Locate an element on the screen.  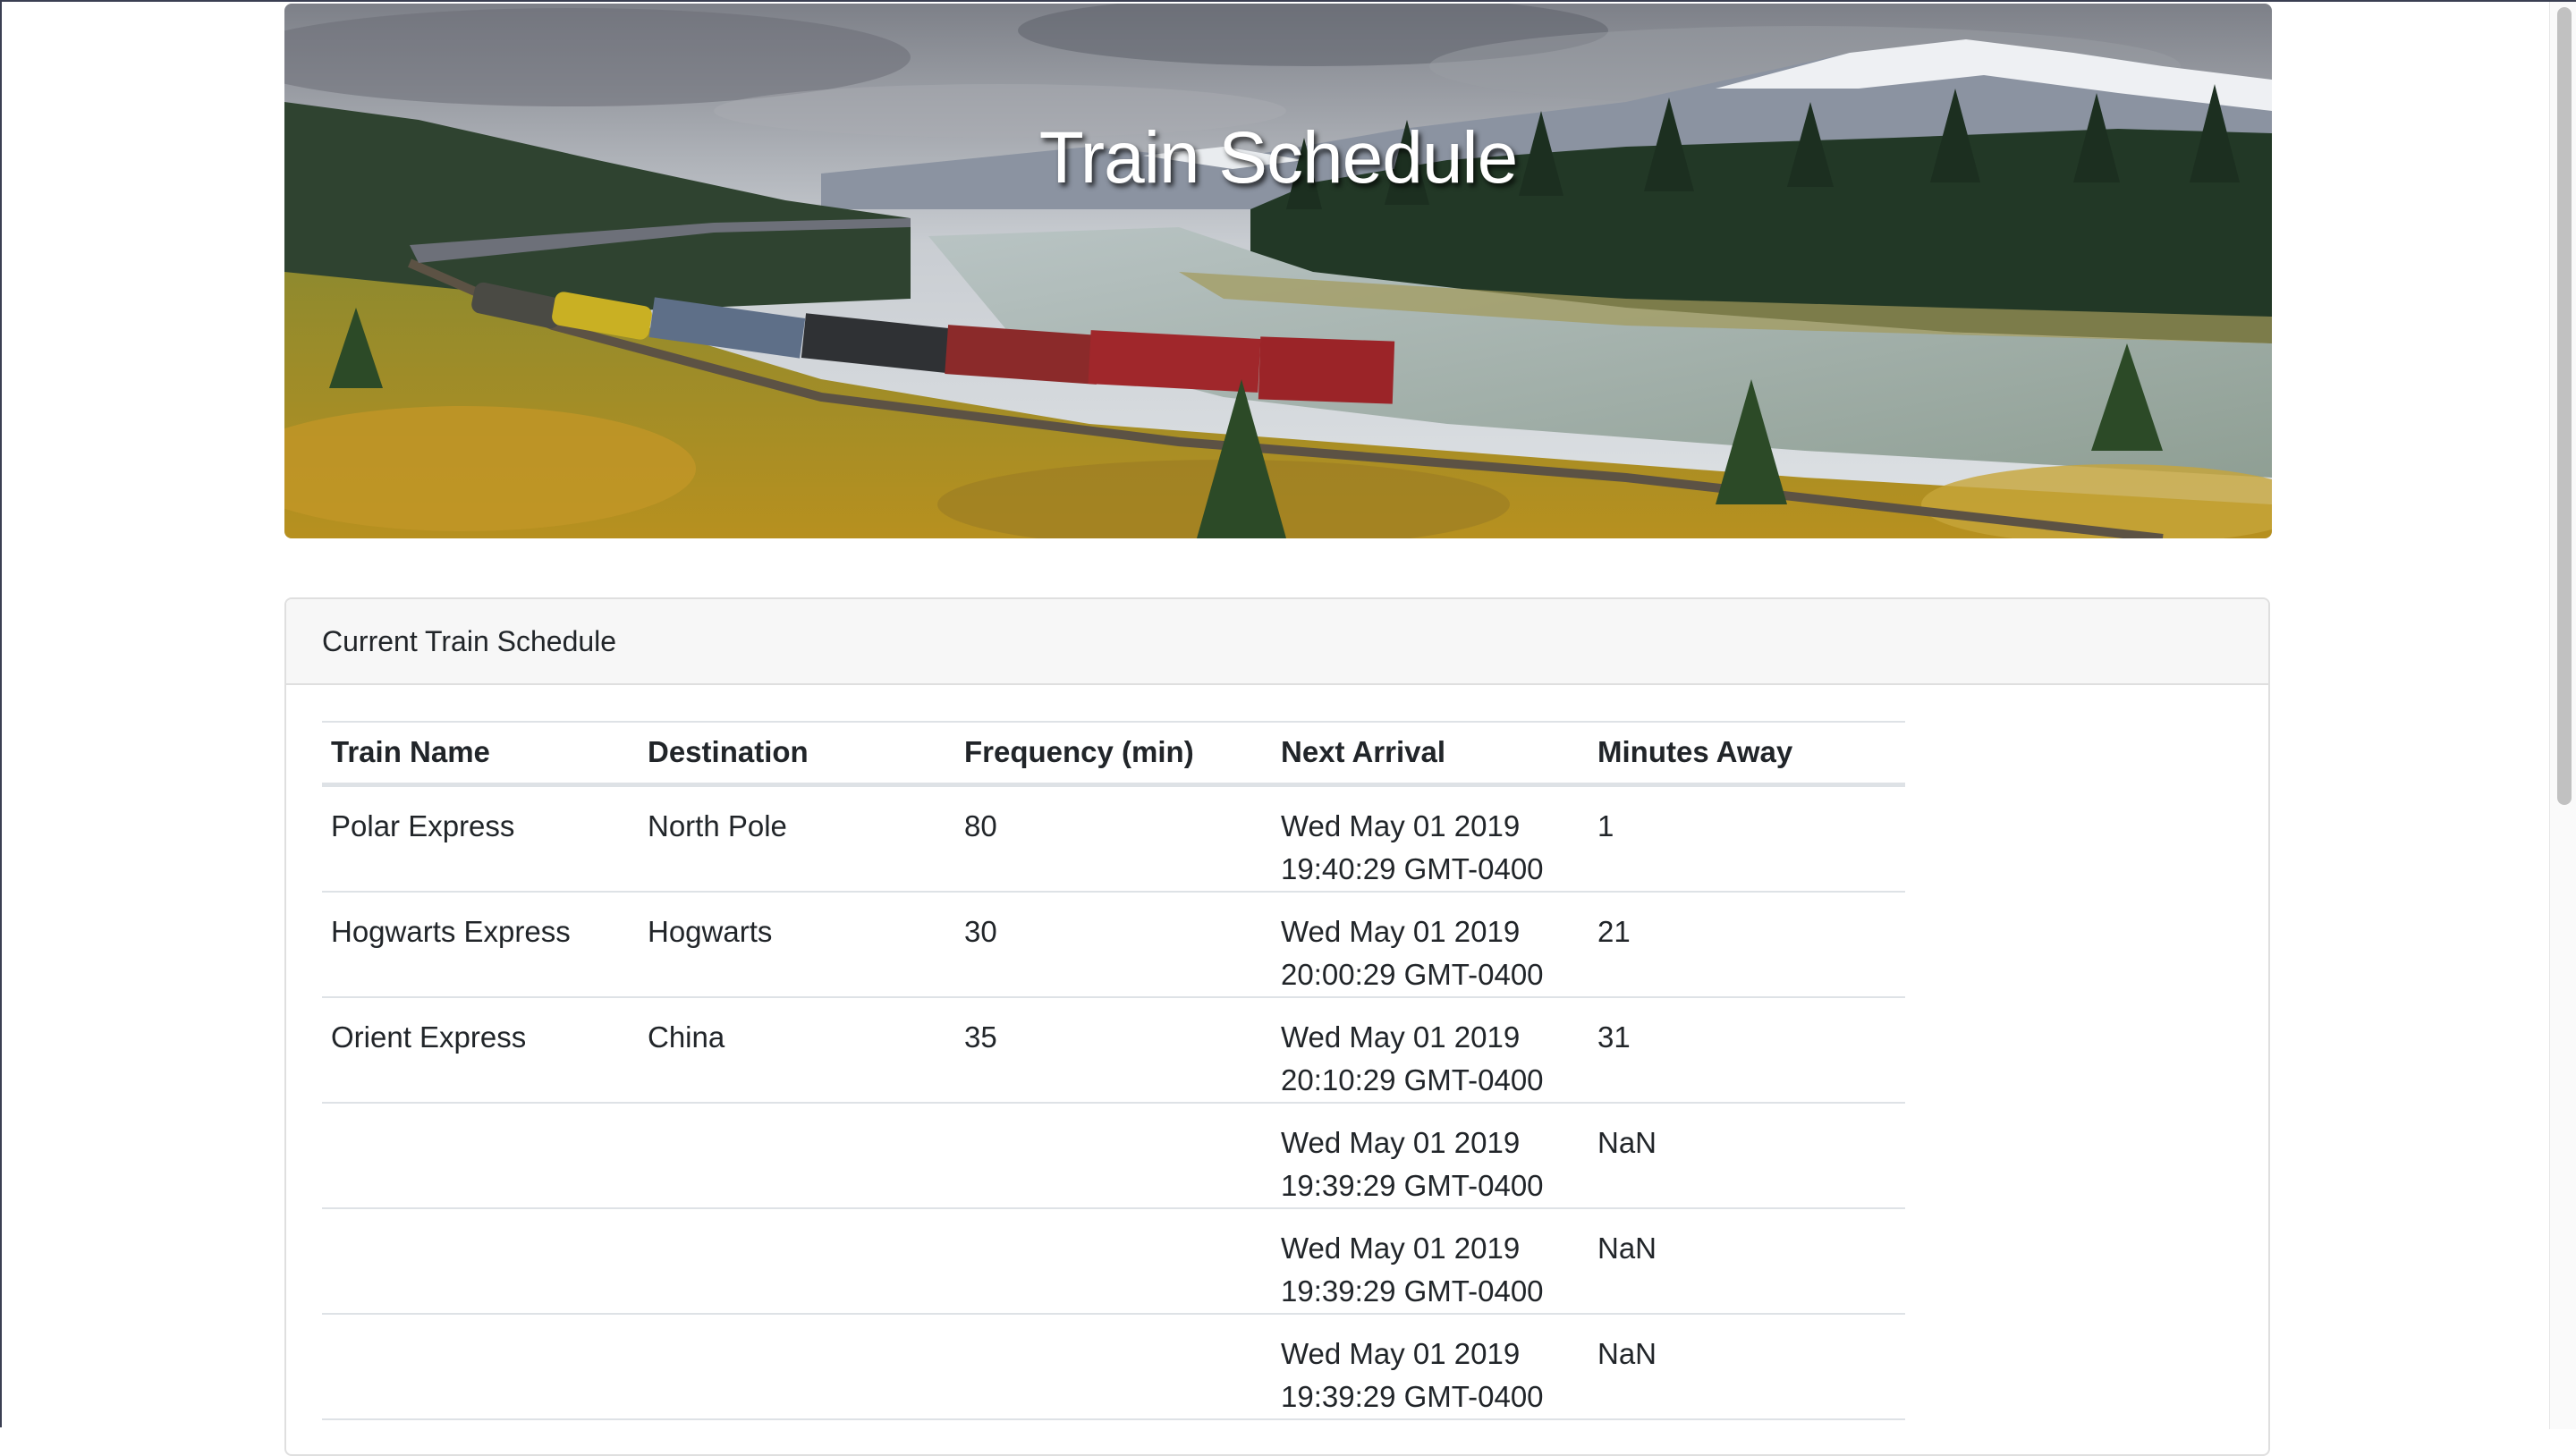
page-title: Train Schedule is located at coordinates (1278, 158).